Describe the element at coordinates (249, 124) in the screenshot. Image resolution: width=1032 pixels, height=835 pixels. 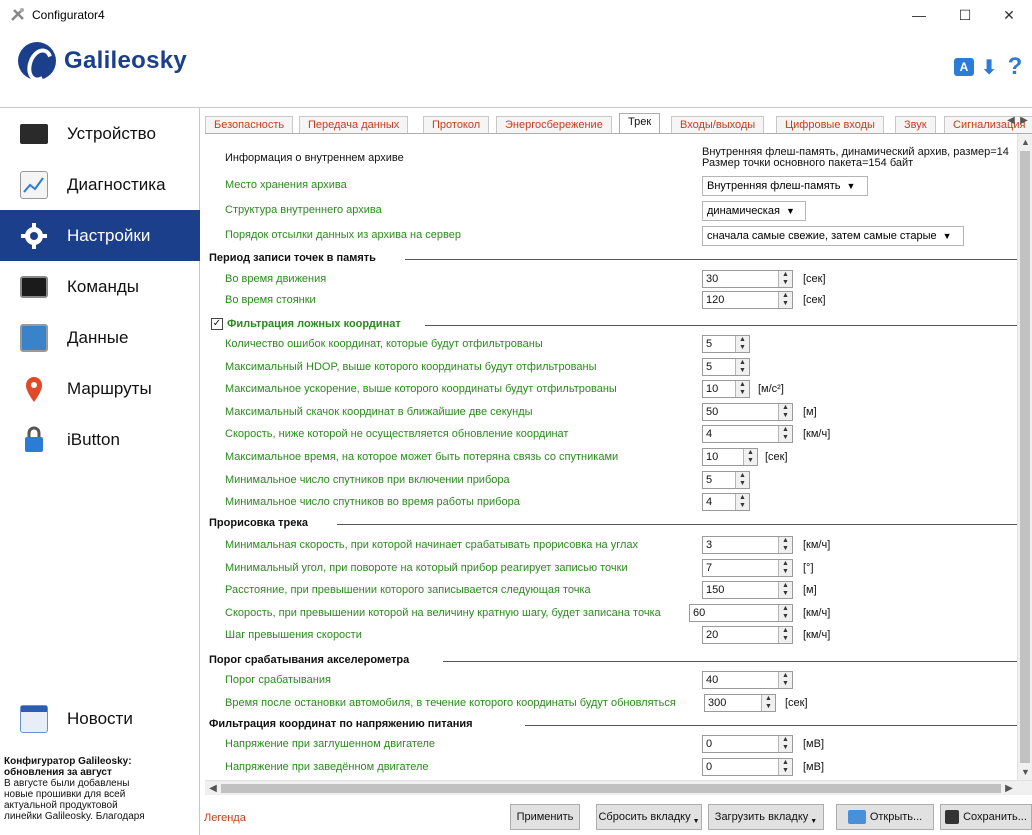
I see `tab-security: Безопасность` at that location.